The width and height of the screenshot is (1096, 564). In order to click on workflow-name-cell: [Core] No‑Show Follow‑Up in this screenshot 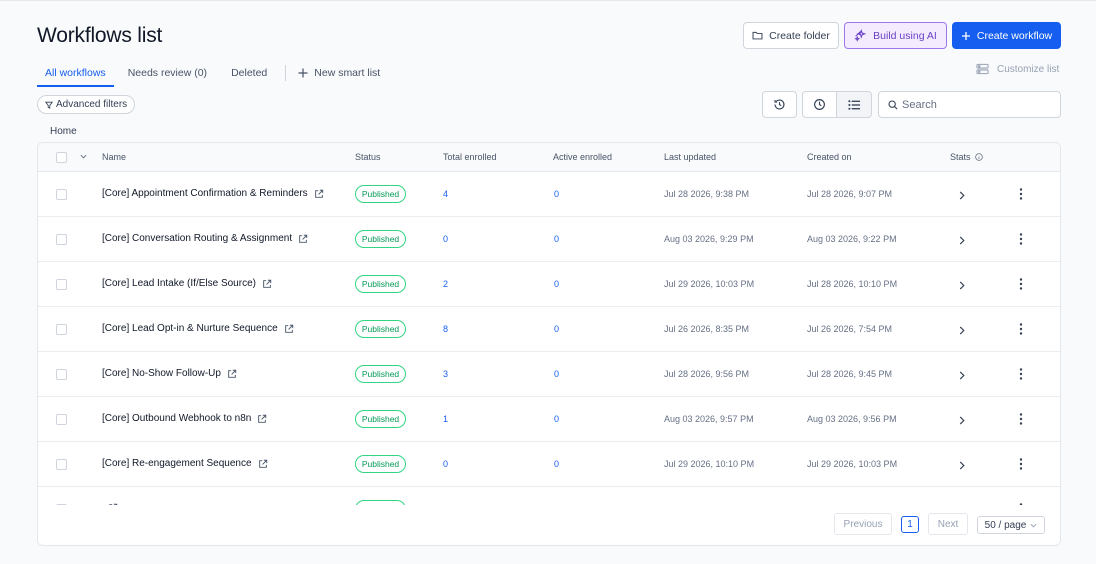, I will do `click(169, 373)`.